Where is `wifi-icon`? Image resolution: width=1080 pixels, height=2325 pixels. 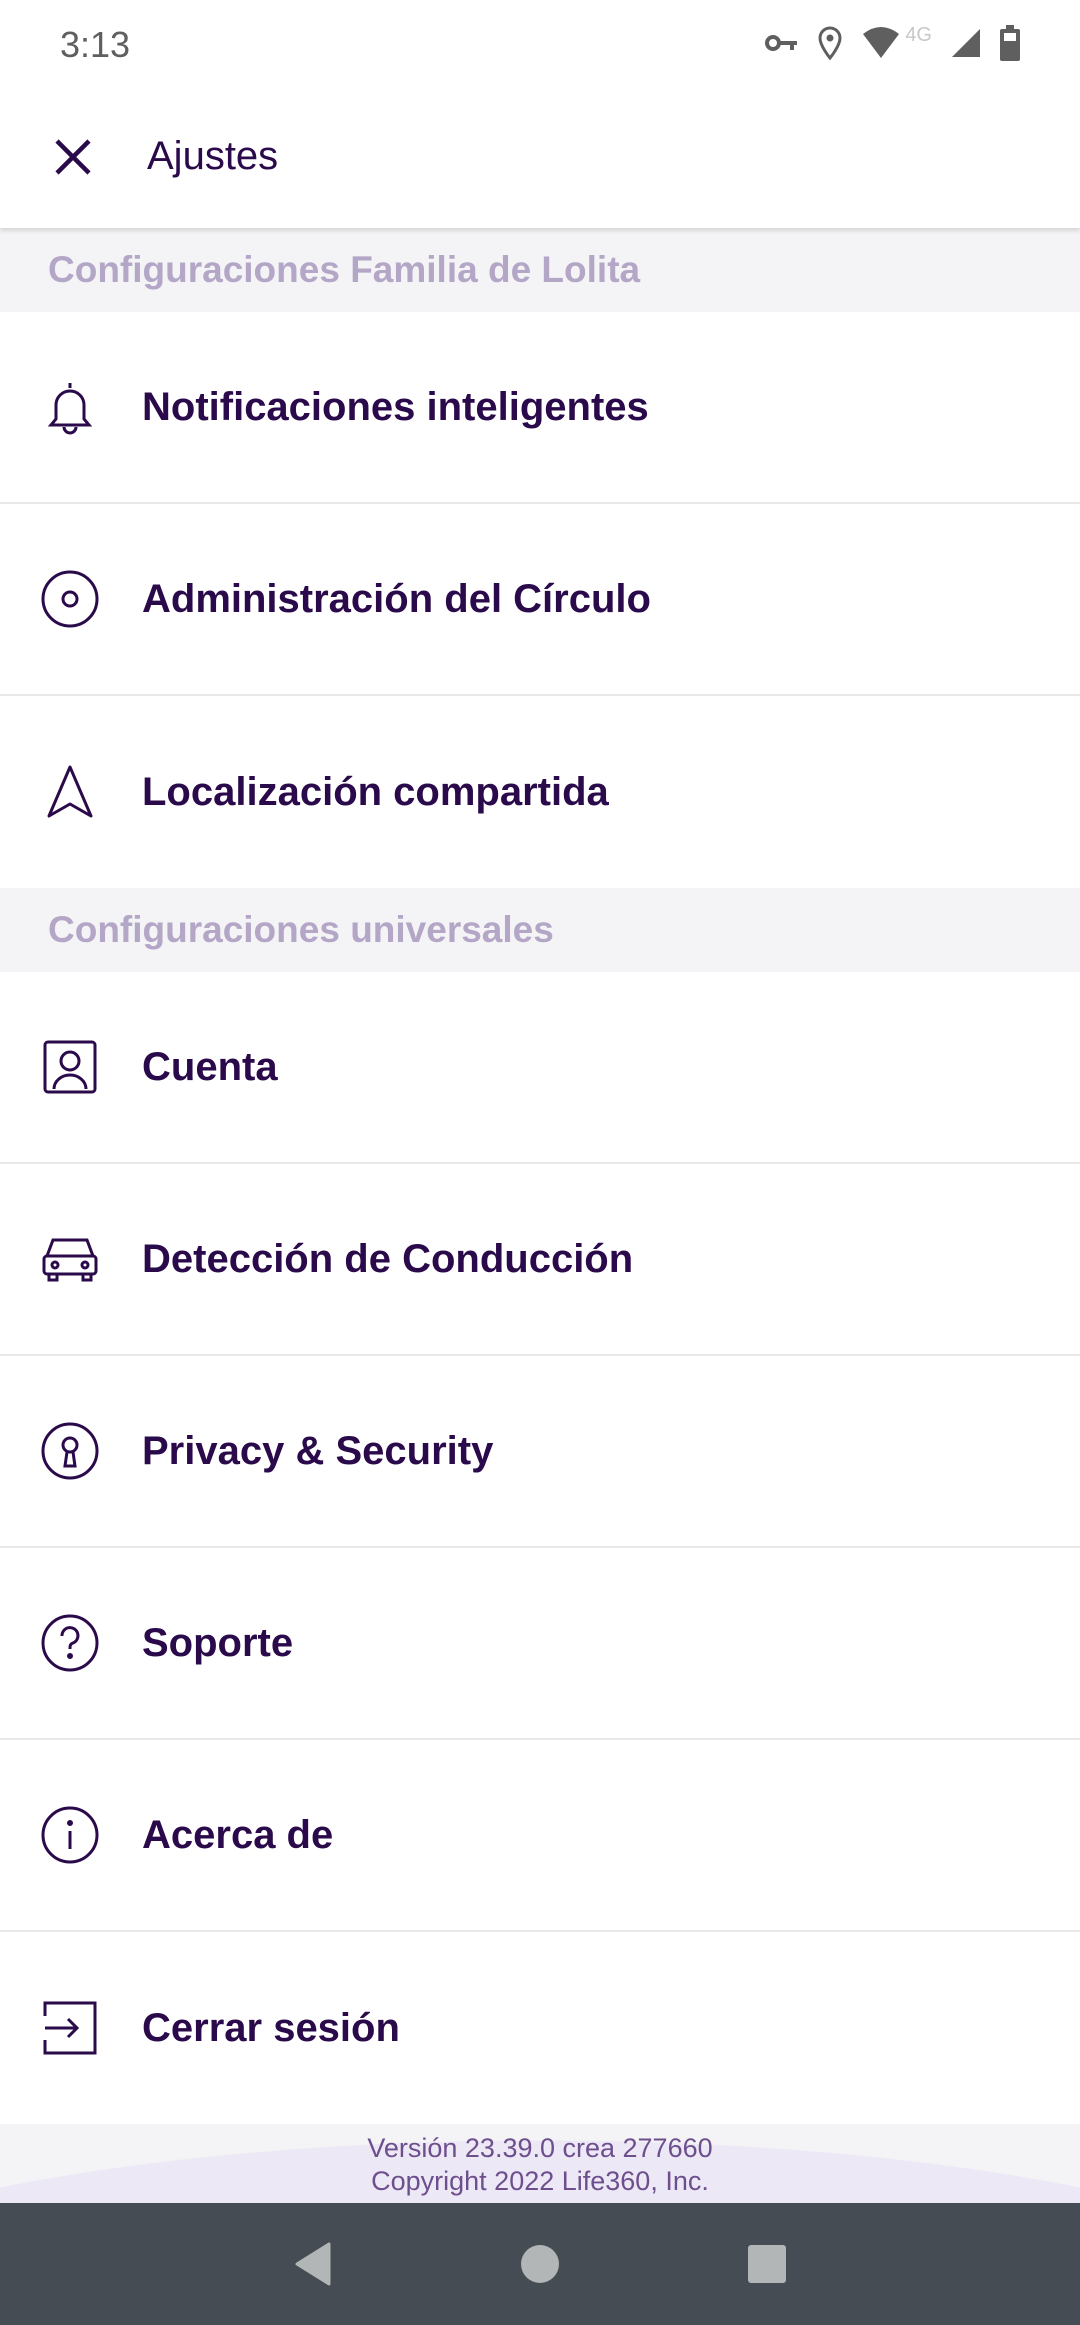
wifi-icon is located at coordinates (881, 42).